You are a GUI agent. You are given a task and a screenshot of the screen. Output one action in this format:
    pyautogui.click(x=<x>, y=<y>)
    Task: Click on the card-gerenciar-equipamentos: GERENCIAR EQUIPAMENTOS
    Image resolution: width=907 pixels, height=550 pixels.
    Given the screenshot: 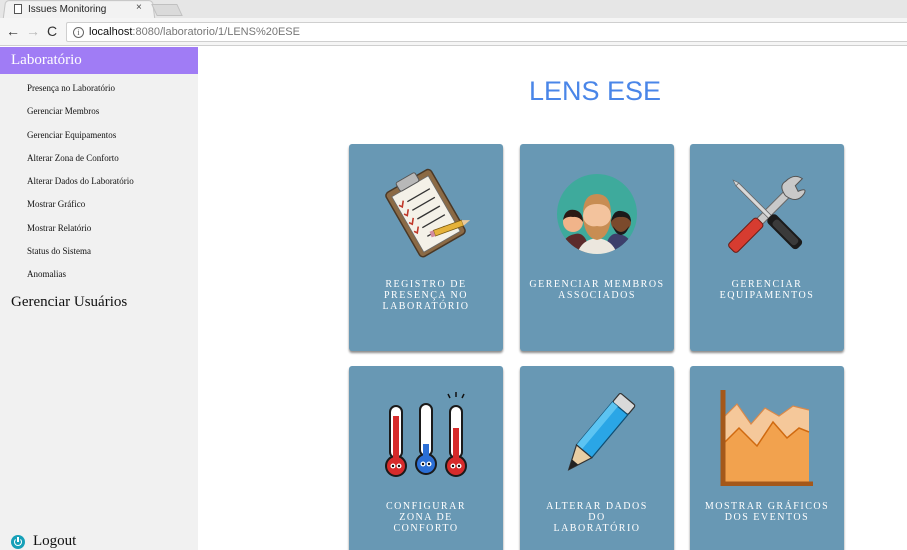 What is the action you would take?
    pyautogui.click(x=767, y=247)
    